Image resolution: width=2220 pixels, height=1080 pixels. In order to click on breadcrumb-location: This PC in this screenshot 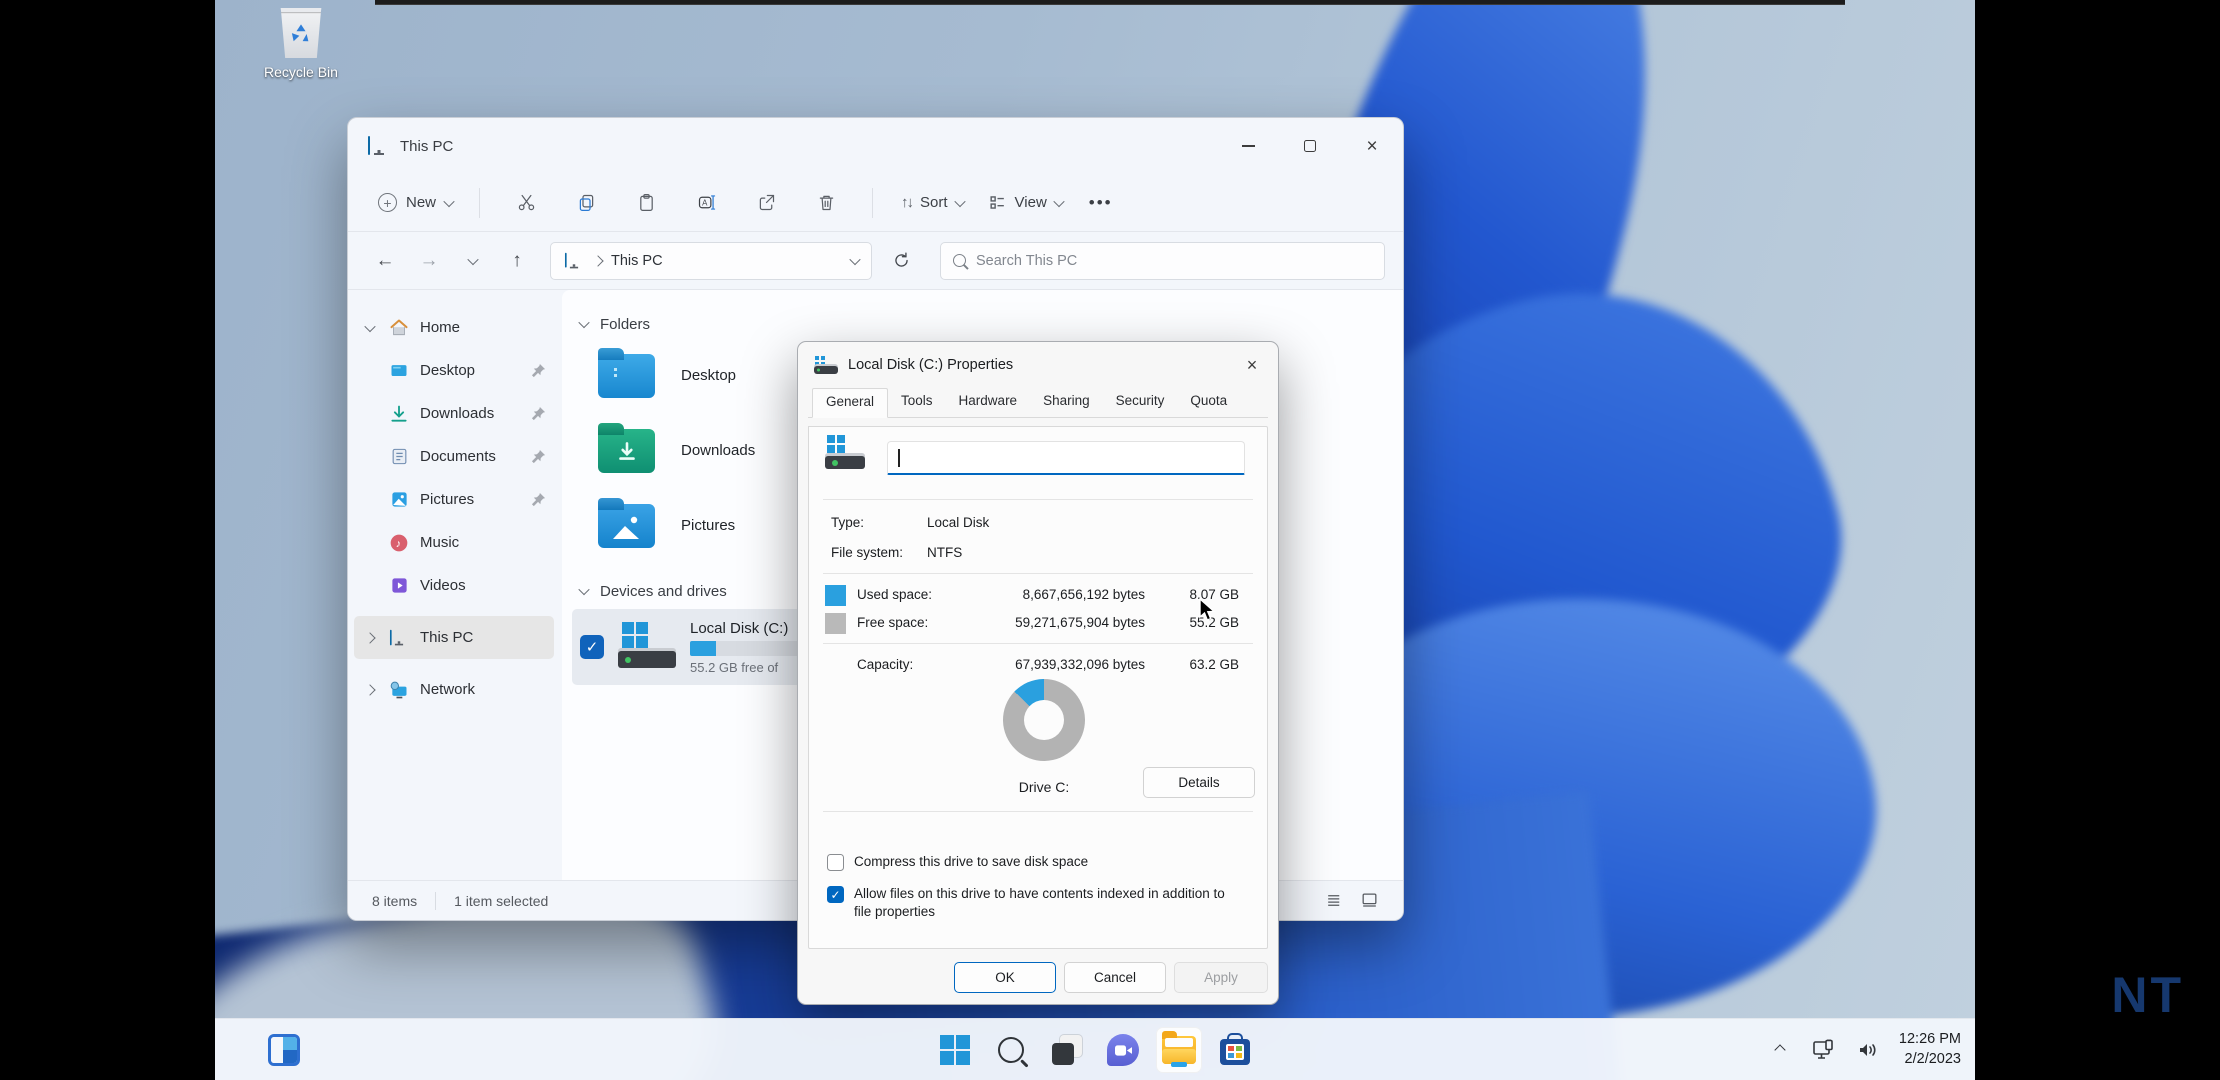, I will do `click(637, 261)`.